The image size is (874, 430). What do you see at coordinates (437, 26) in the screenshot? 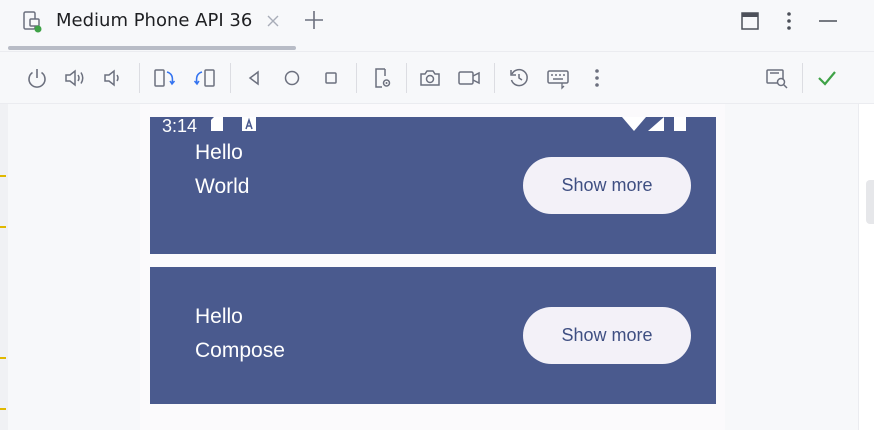
I see `tab-bar: Medium Phone API 36` at bounding box center [437, 26].